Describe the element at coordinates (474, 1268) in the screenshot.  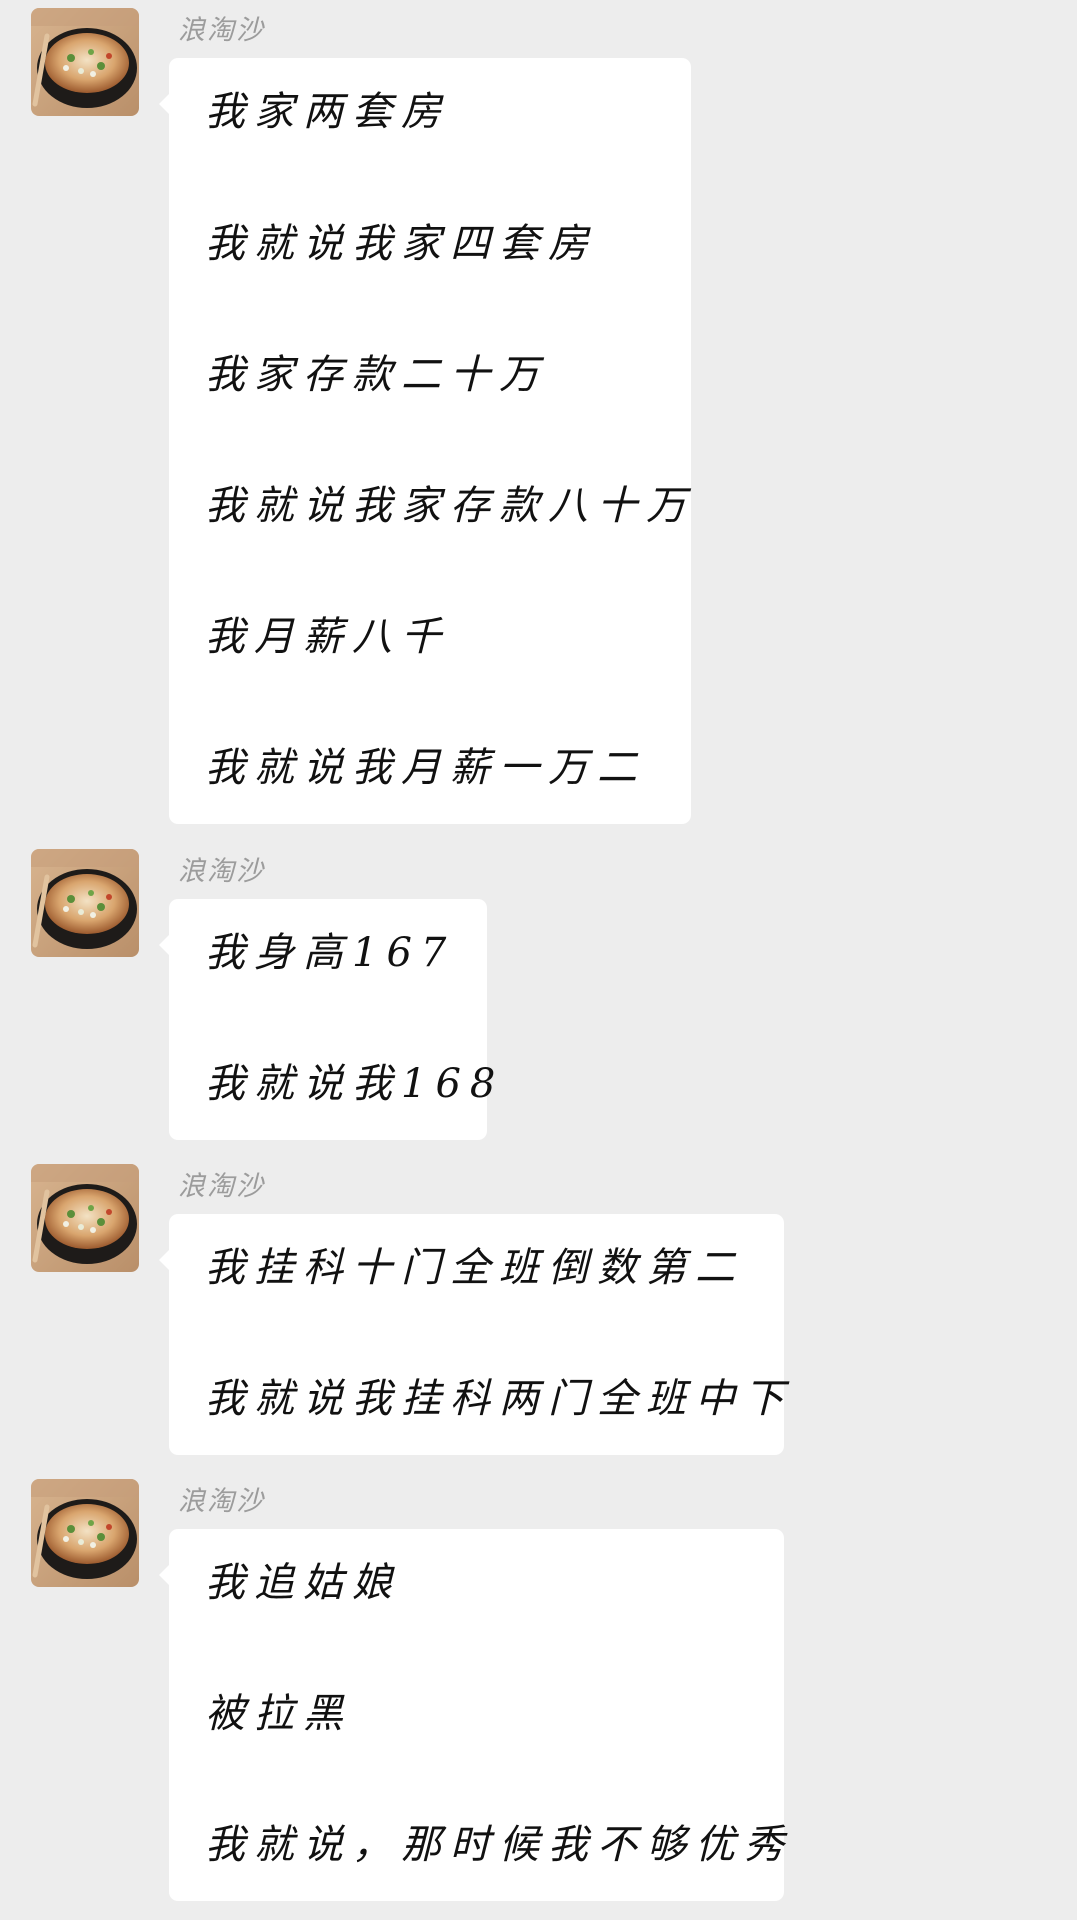
I see `message-text: 我挂科十门全班倒数第二` at that location.